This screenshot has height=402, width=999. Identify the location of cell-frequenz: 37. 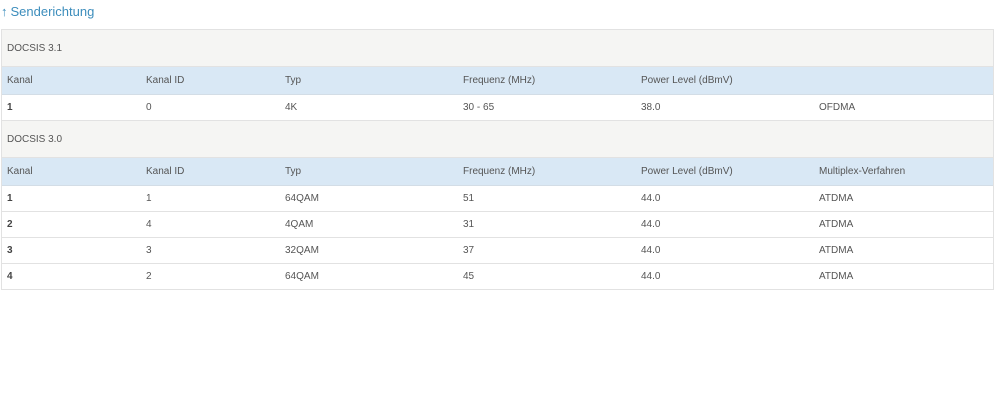
(469, 250).